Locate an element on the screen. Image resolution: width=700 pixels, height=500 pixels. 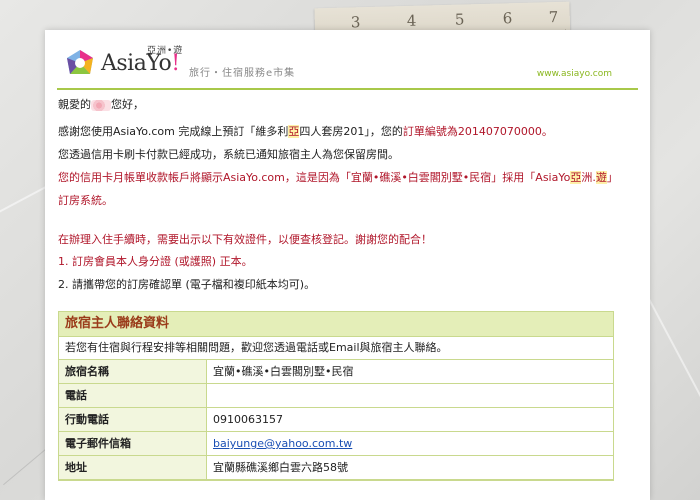
table-row: 地址 宜蘭縣礁溪鄉白雲六路58號 is located at coordinates (336, 468).